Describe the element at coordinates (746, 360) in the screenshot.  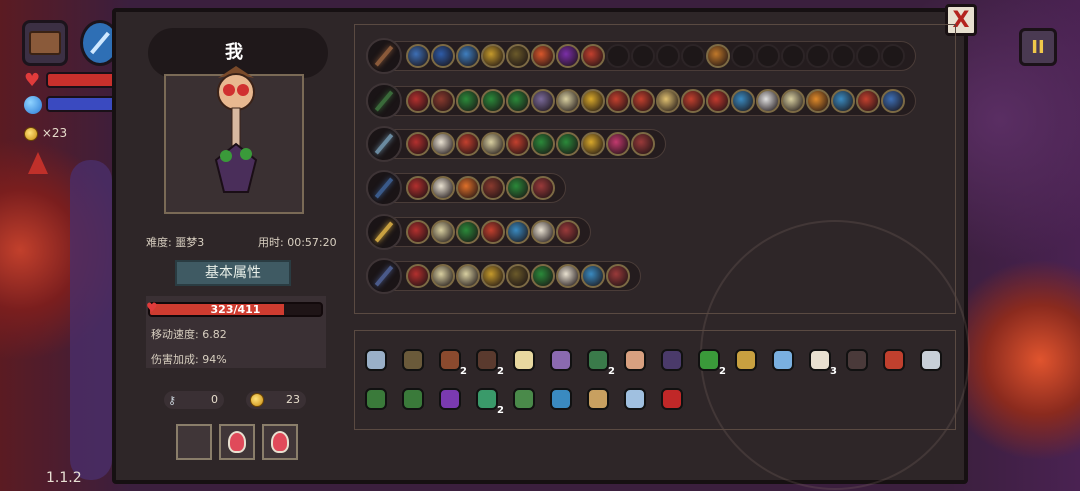
I see `lantern-icon` at that location.